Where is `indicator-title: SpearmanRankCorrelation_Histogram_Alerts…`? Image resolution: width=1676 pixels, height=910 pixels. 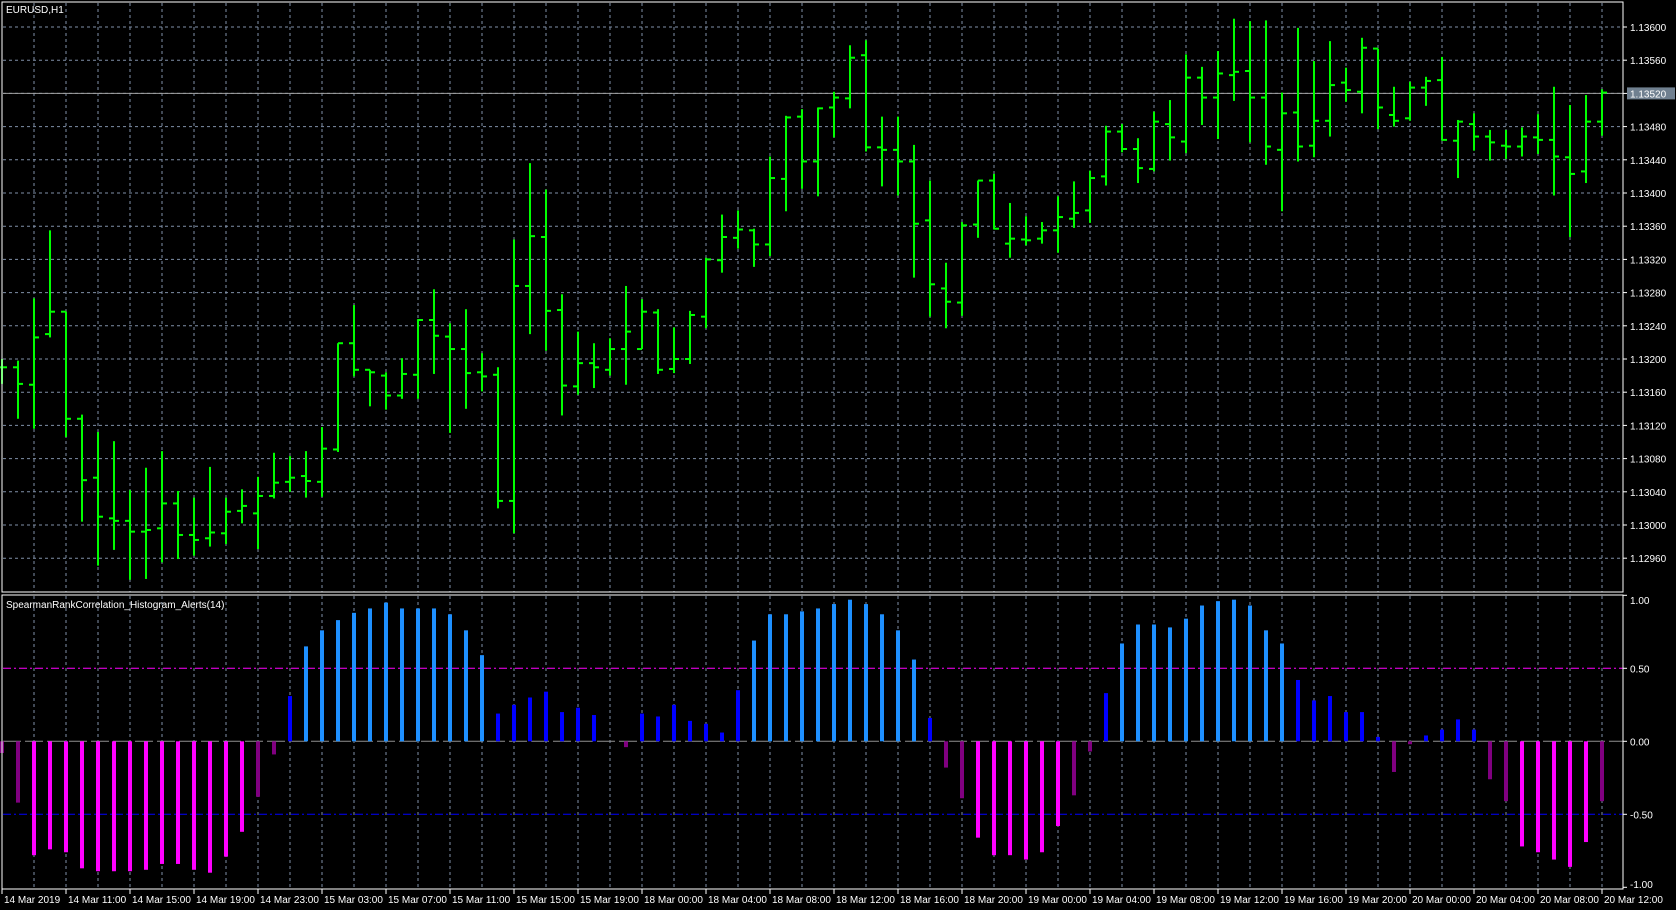 indicator-title: SpearmanRankCorrelation_Histogram_Alerts… is located at coordinates (115, 605).